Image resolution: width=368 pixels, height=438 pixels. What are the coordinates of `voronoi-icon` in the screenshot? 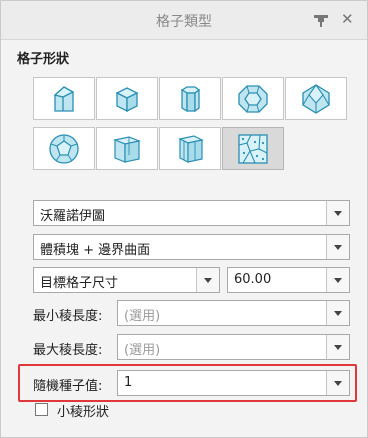 It's located at (253, 148).